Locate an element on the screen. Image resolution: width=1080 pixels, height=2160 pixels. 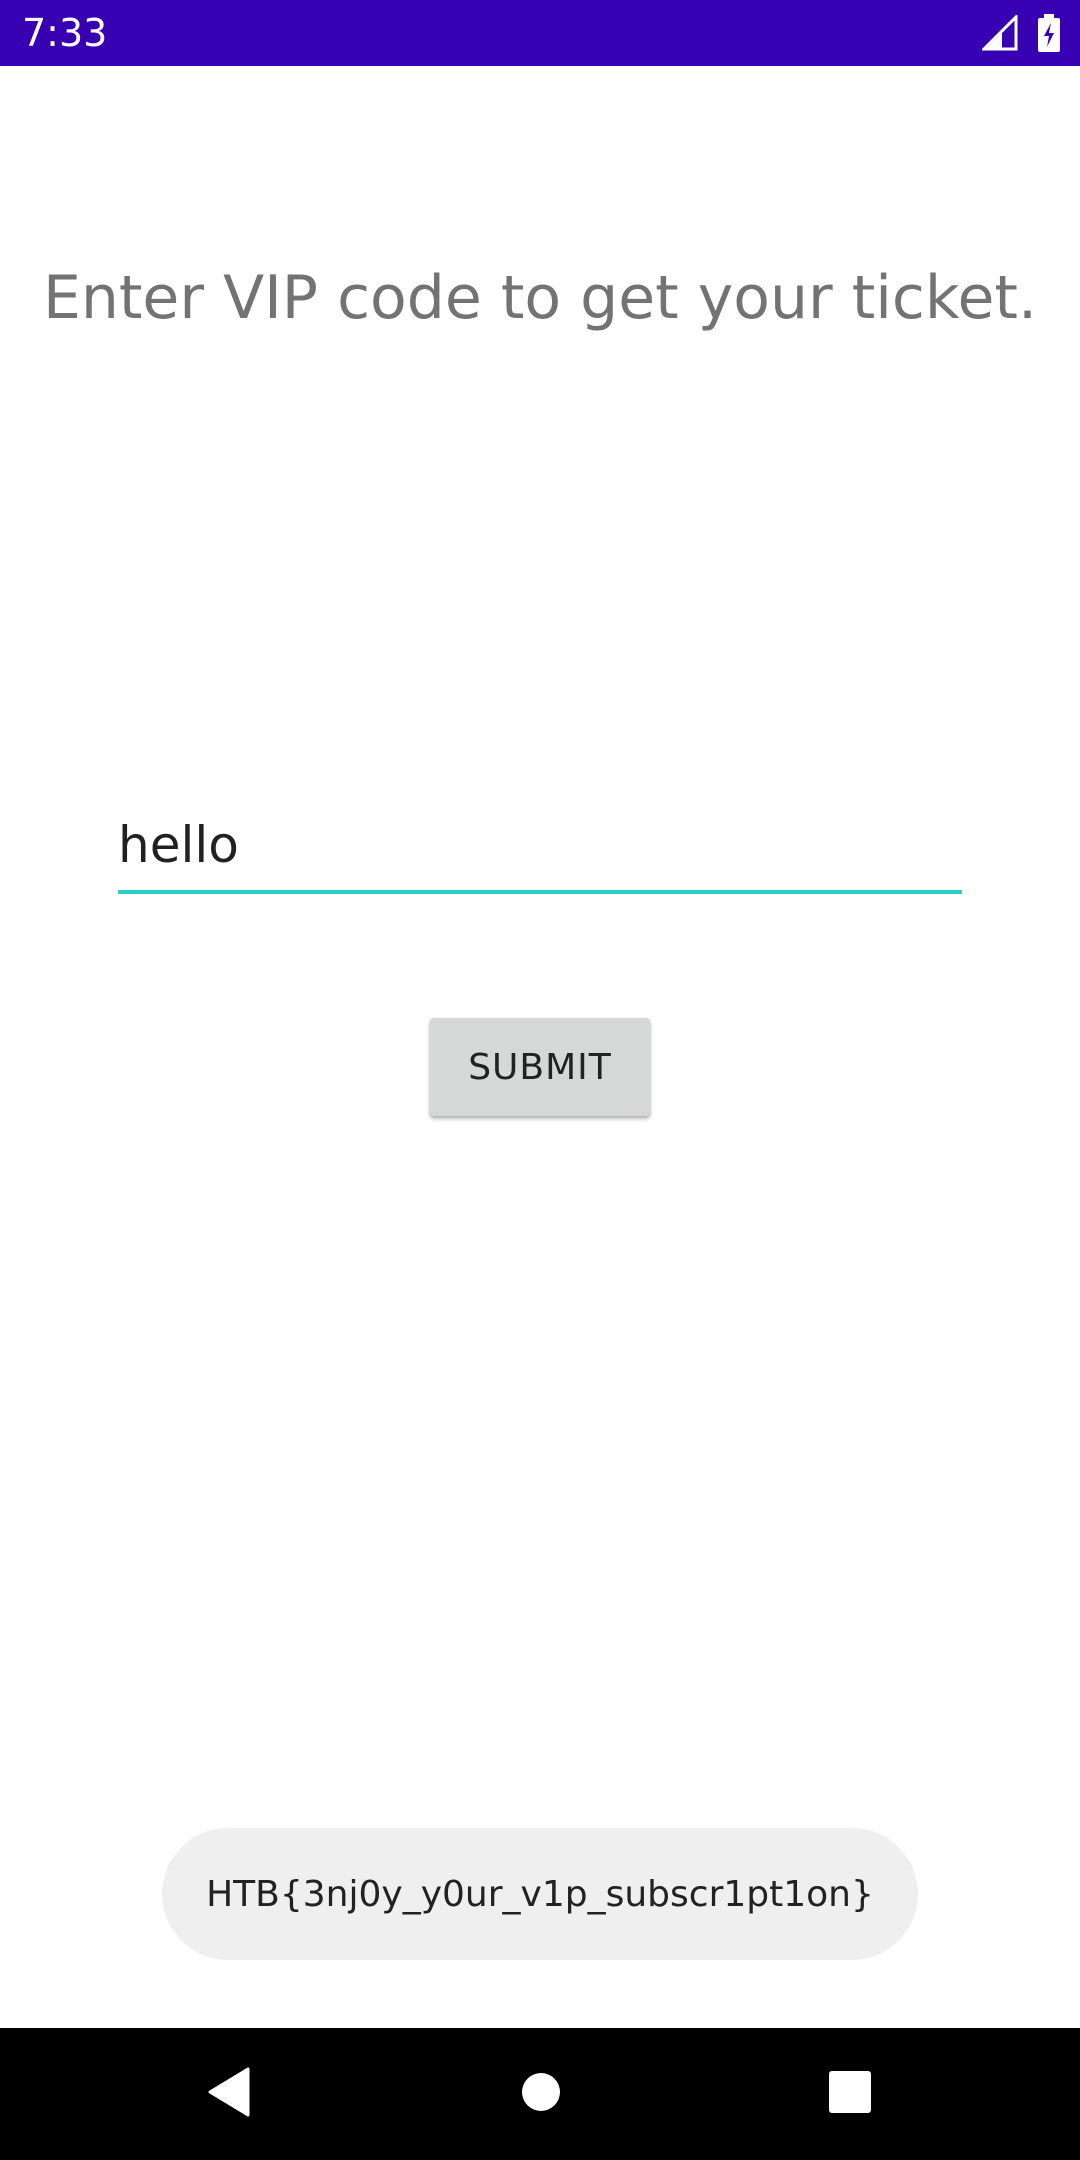
recents-button is located at coordinates (850, 2094).